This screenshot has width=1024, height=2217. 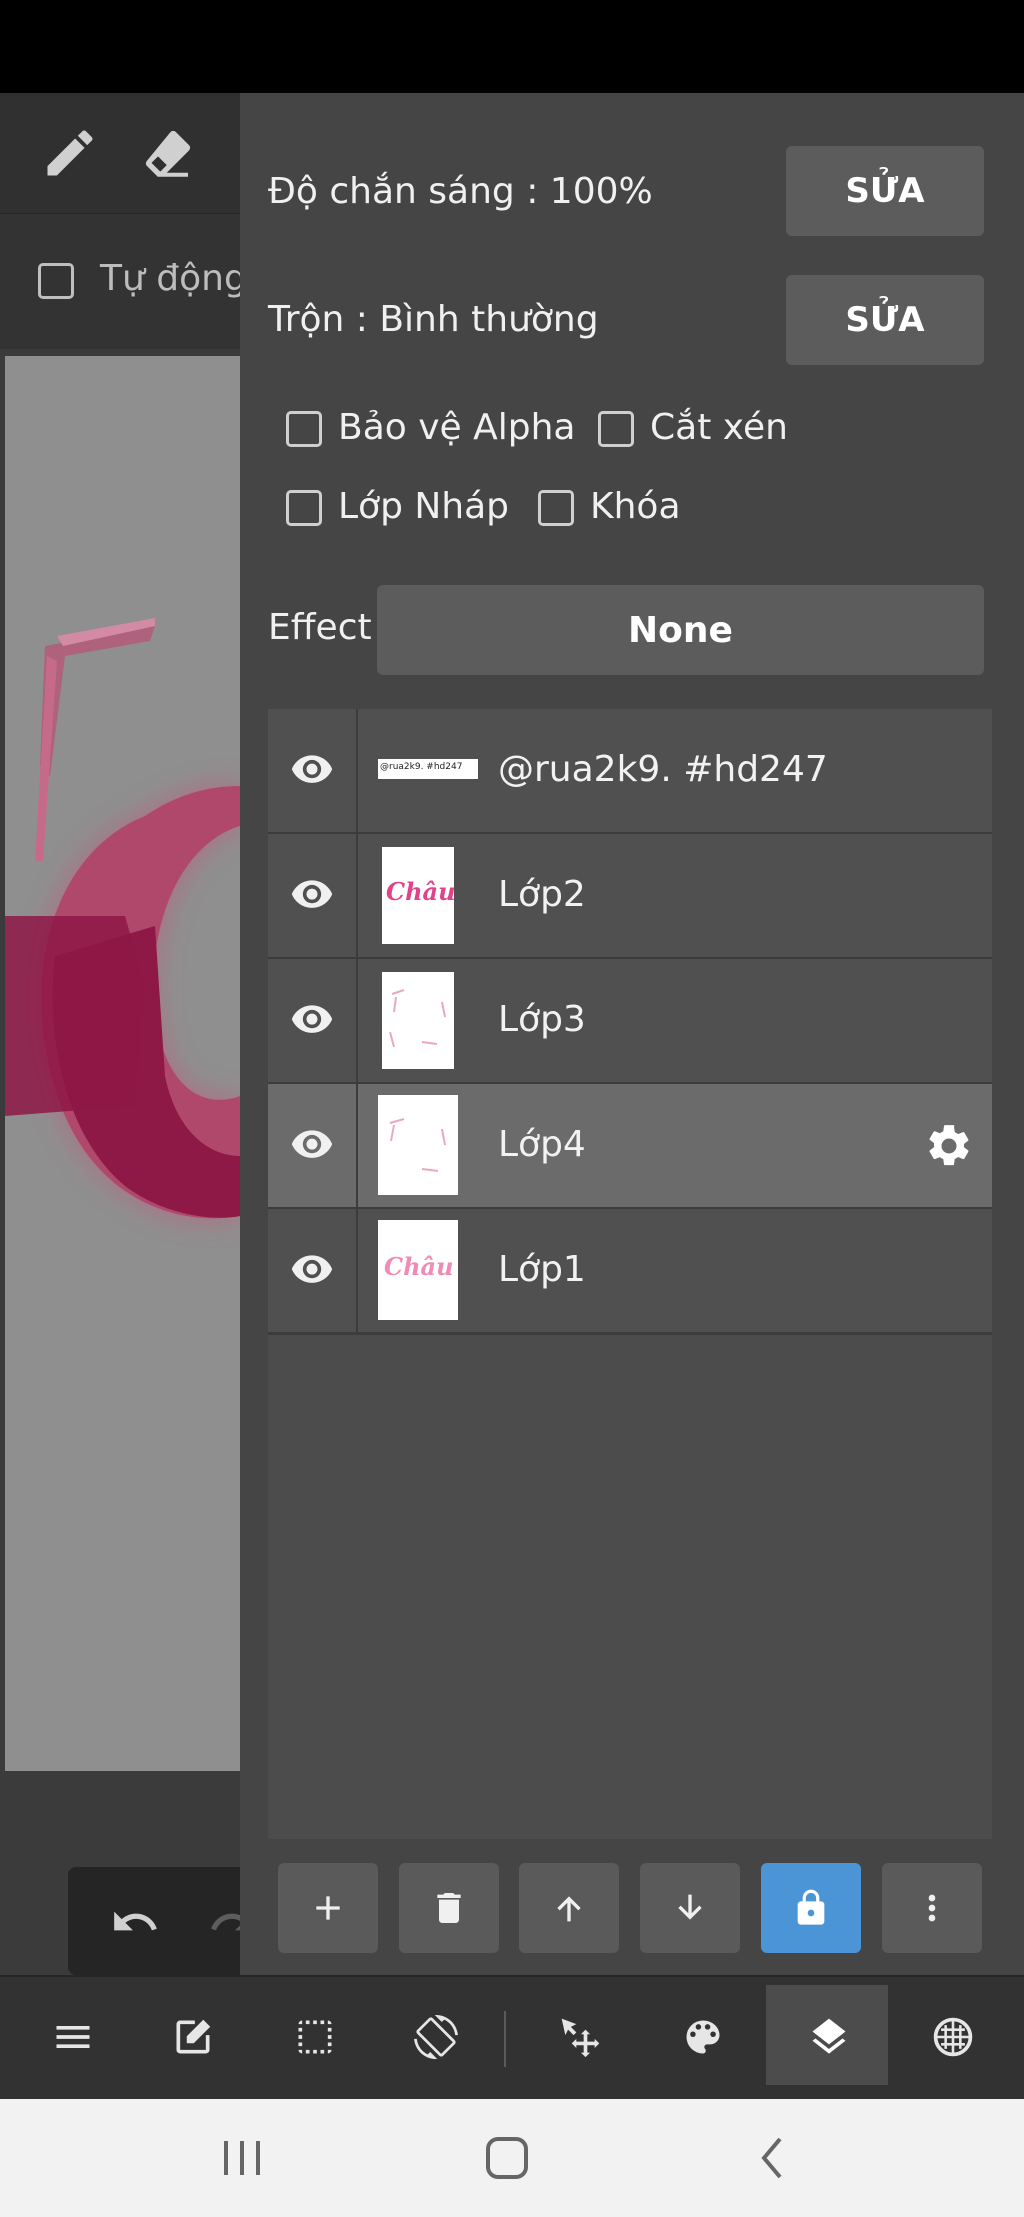 What do you see at coordinates (542, 1144) in the screenshot?
I see `layer-name: Lớp4` at bounding box center [542, 1144].